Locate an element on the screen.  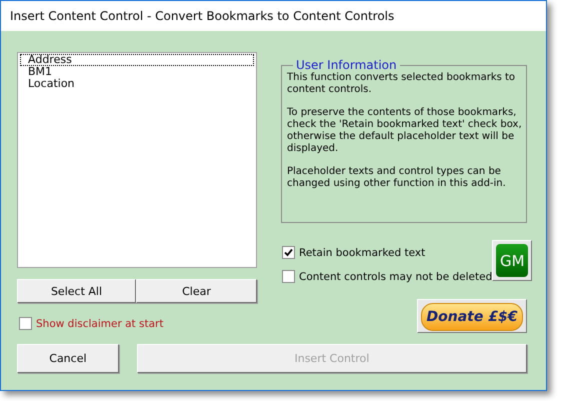
checkbox-label: Retain bookmarked text is located at coordinates (362, 252).